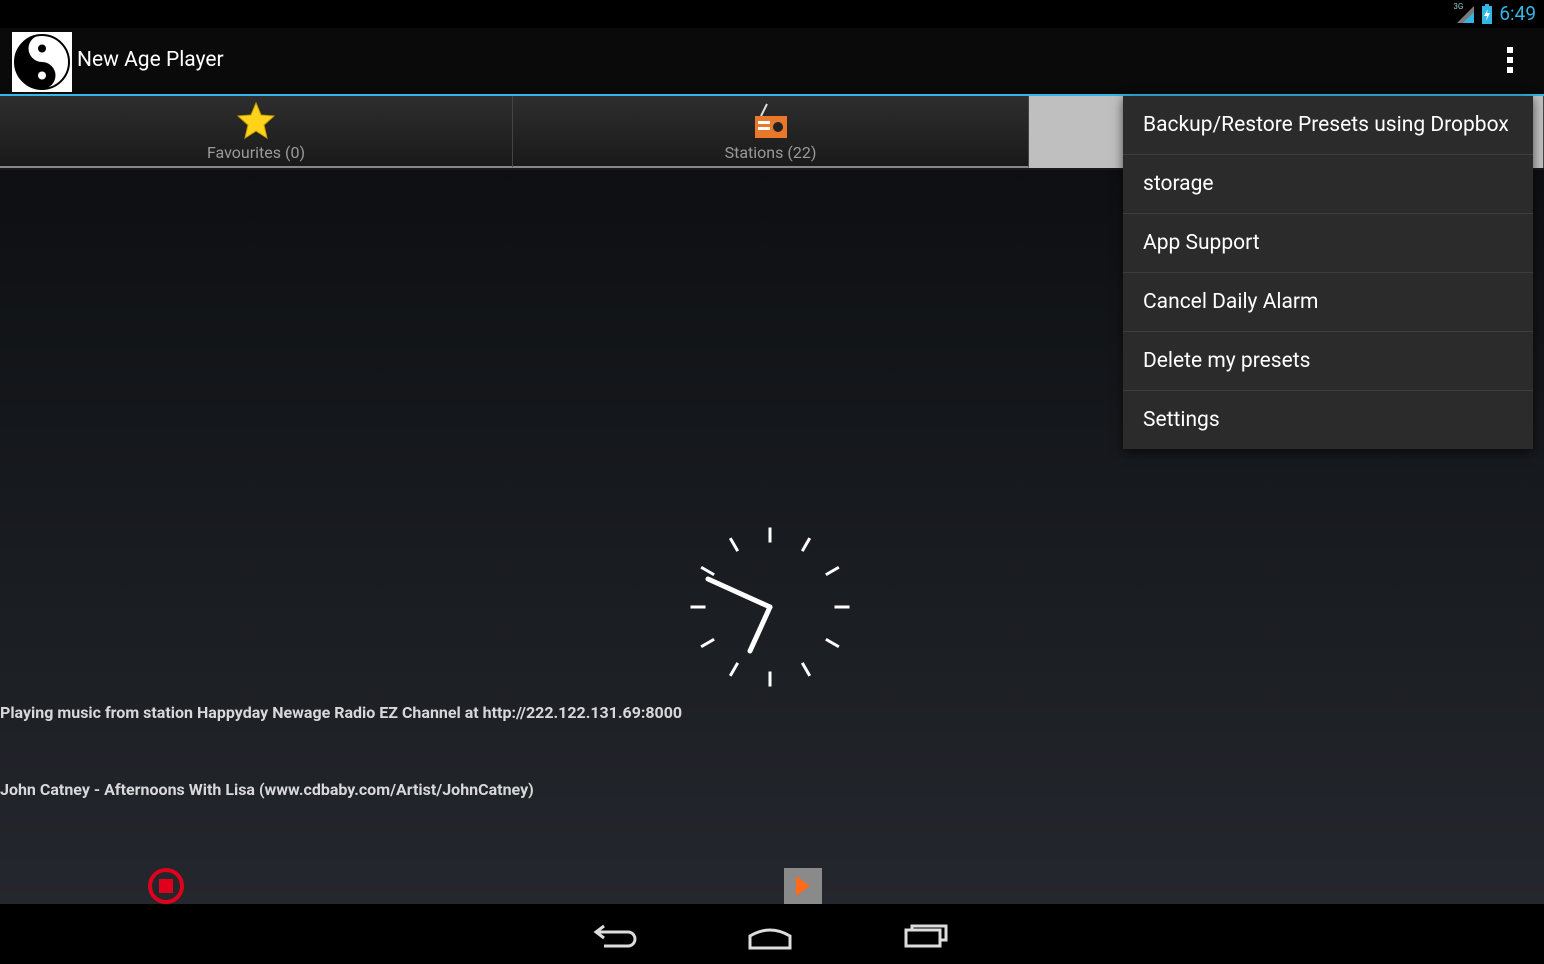  I want to click on tab-favourites-label: Favourites (0), so click(256, 152).